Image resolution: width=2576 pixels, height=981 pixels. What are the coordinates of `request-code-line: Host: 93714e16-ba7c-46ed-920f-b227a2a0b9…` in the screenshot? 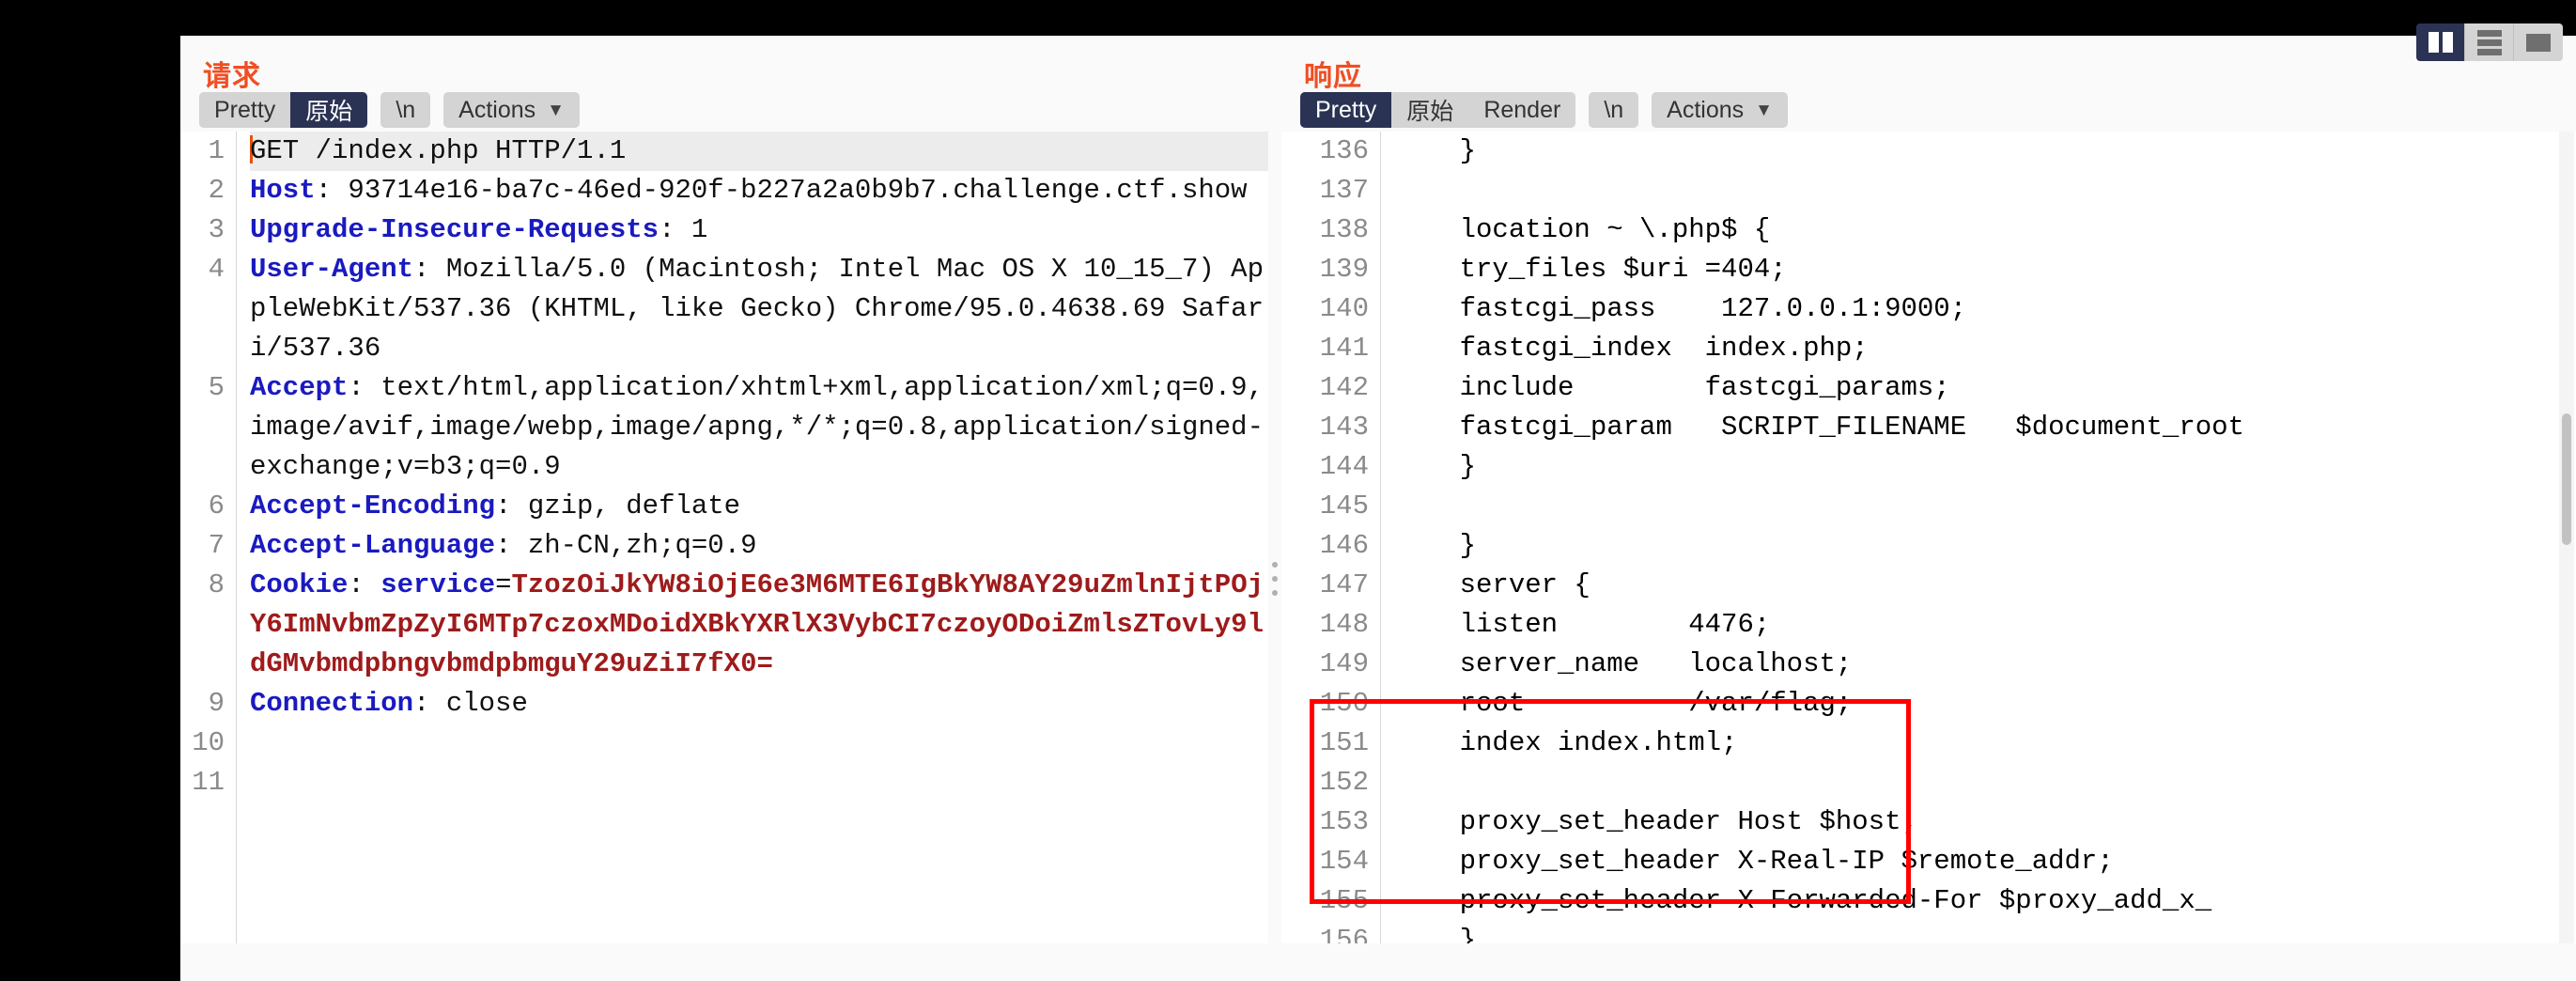 It's located at (749, 191).